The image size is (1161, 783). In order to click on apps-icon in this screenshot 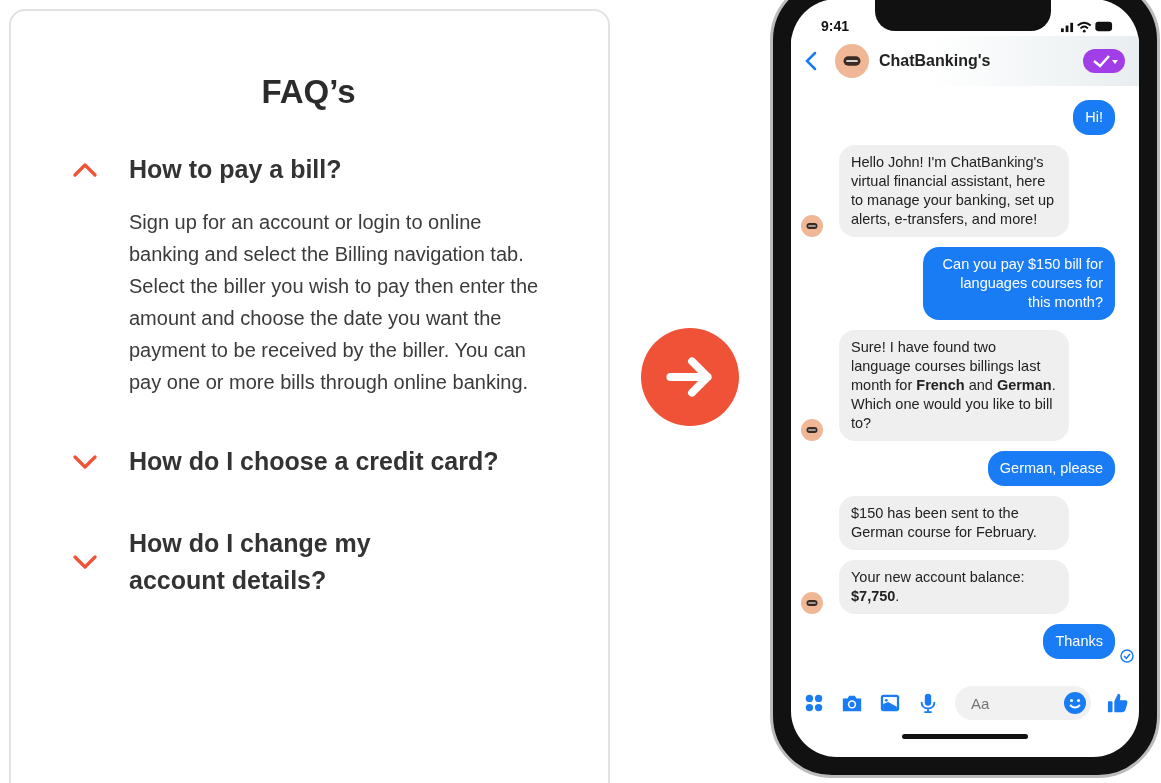, I will do `click(814, 703)`.